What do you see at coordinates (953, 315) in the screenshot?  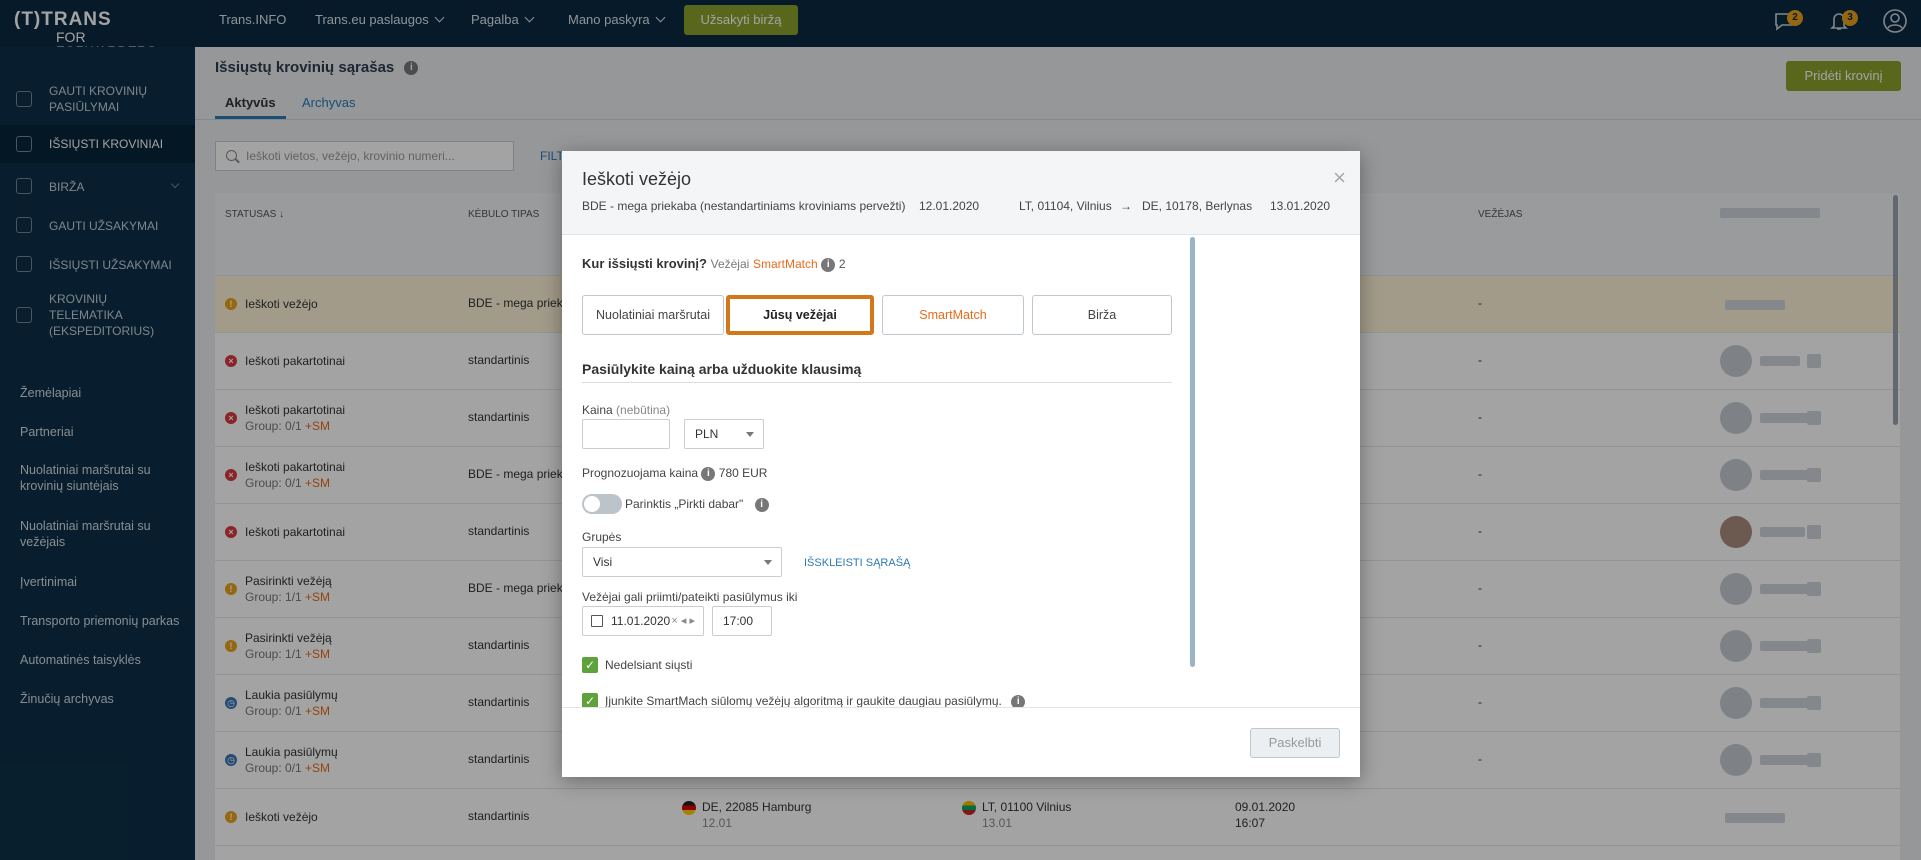 I see `segment-smartmatch: SmartMatch` at bounding box center [953, 315].